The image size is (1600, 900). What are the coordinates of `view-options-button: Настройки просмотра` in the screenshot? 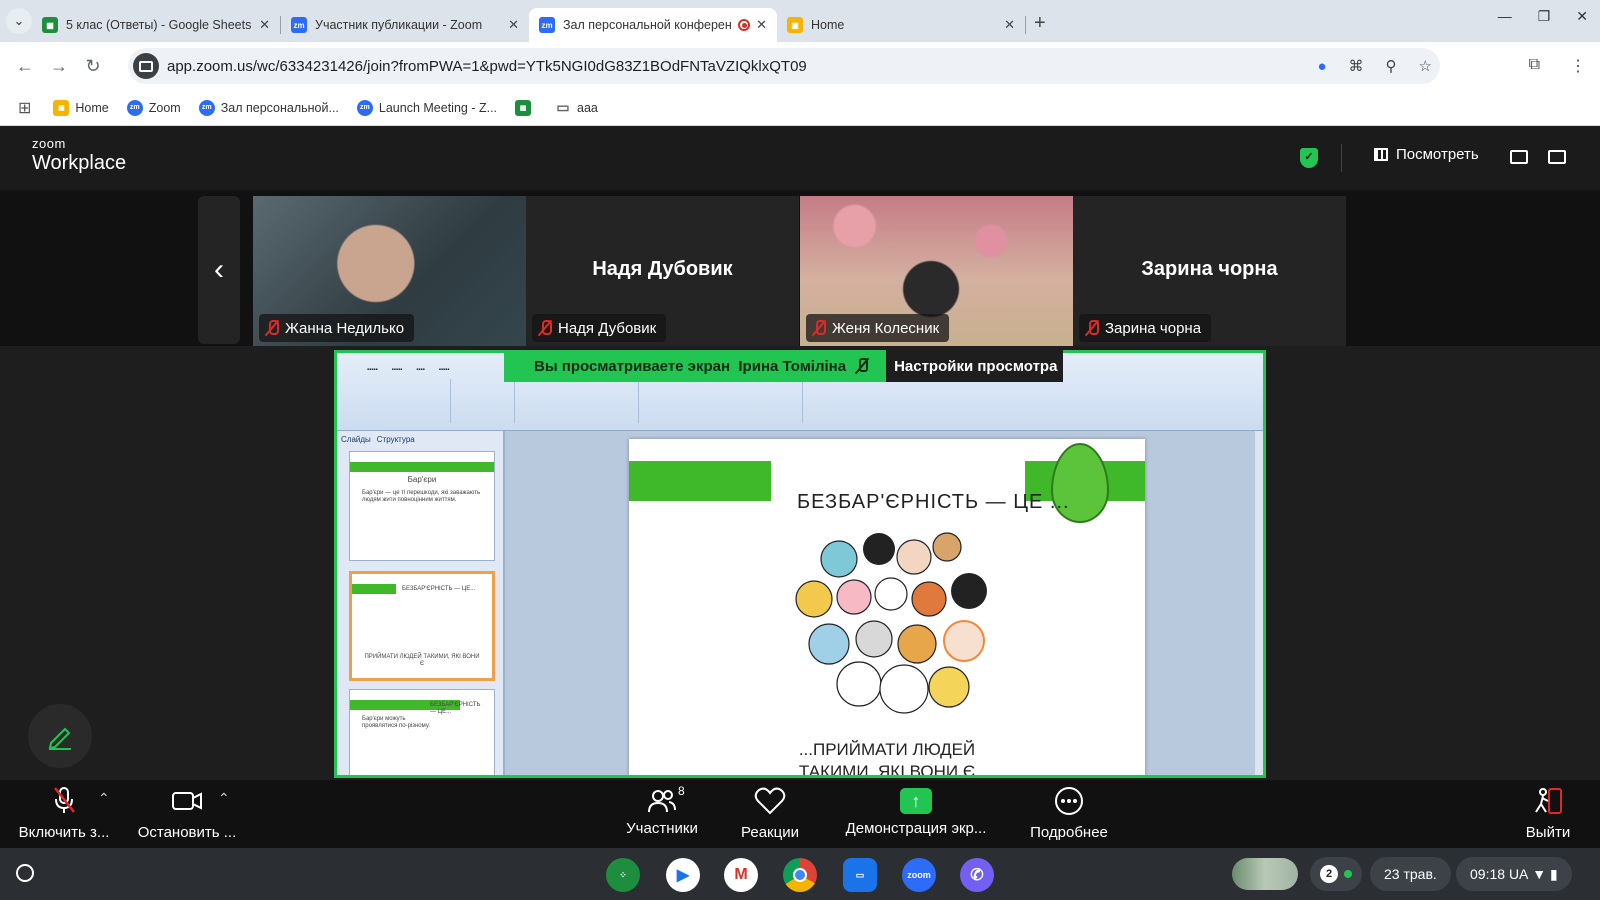 It's located at (975, 366).